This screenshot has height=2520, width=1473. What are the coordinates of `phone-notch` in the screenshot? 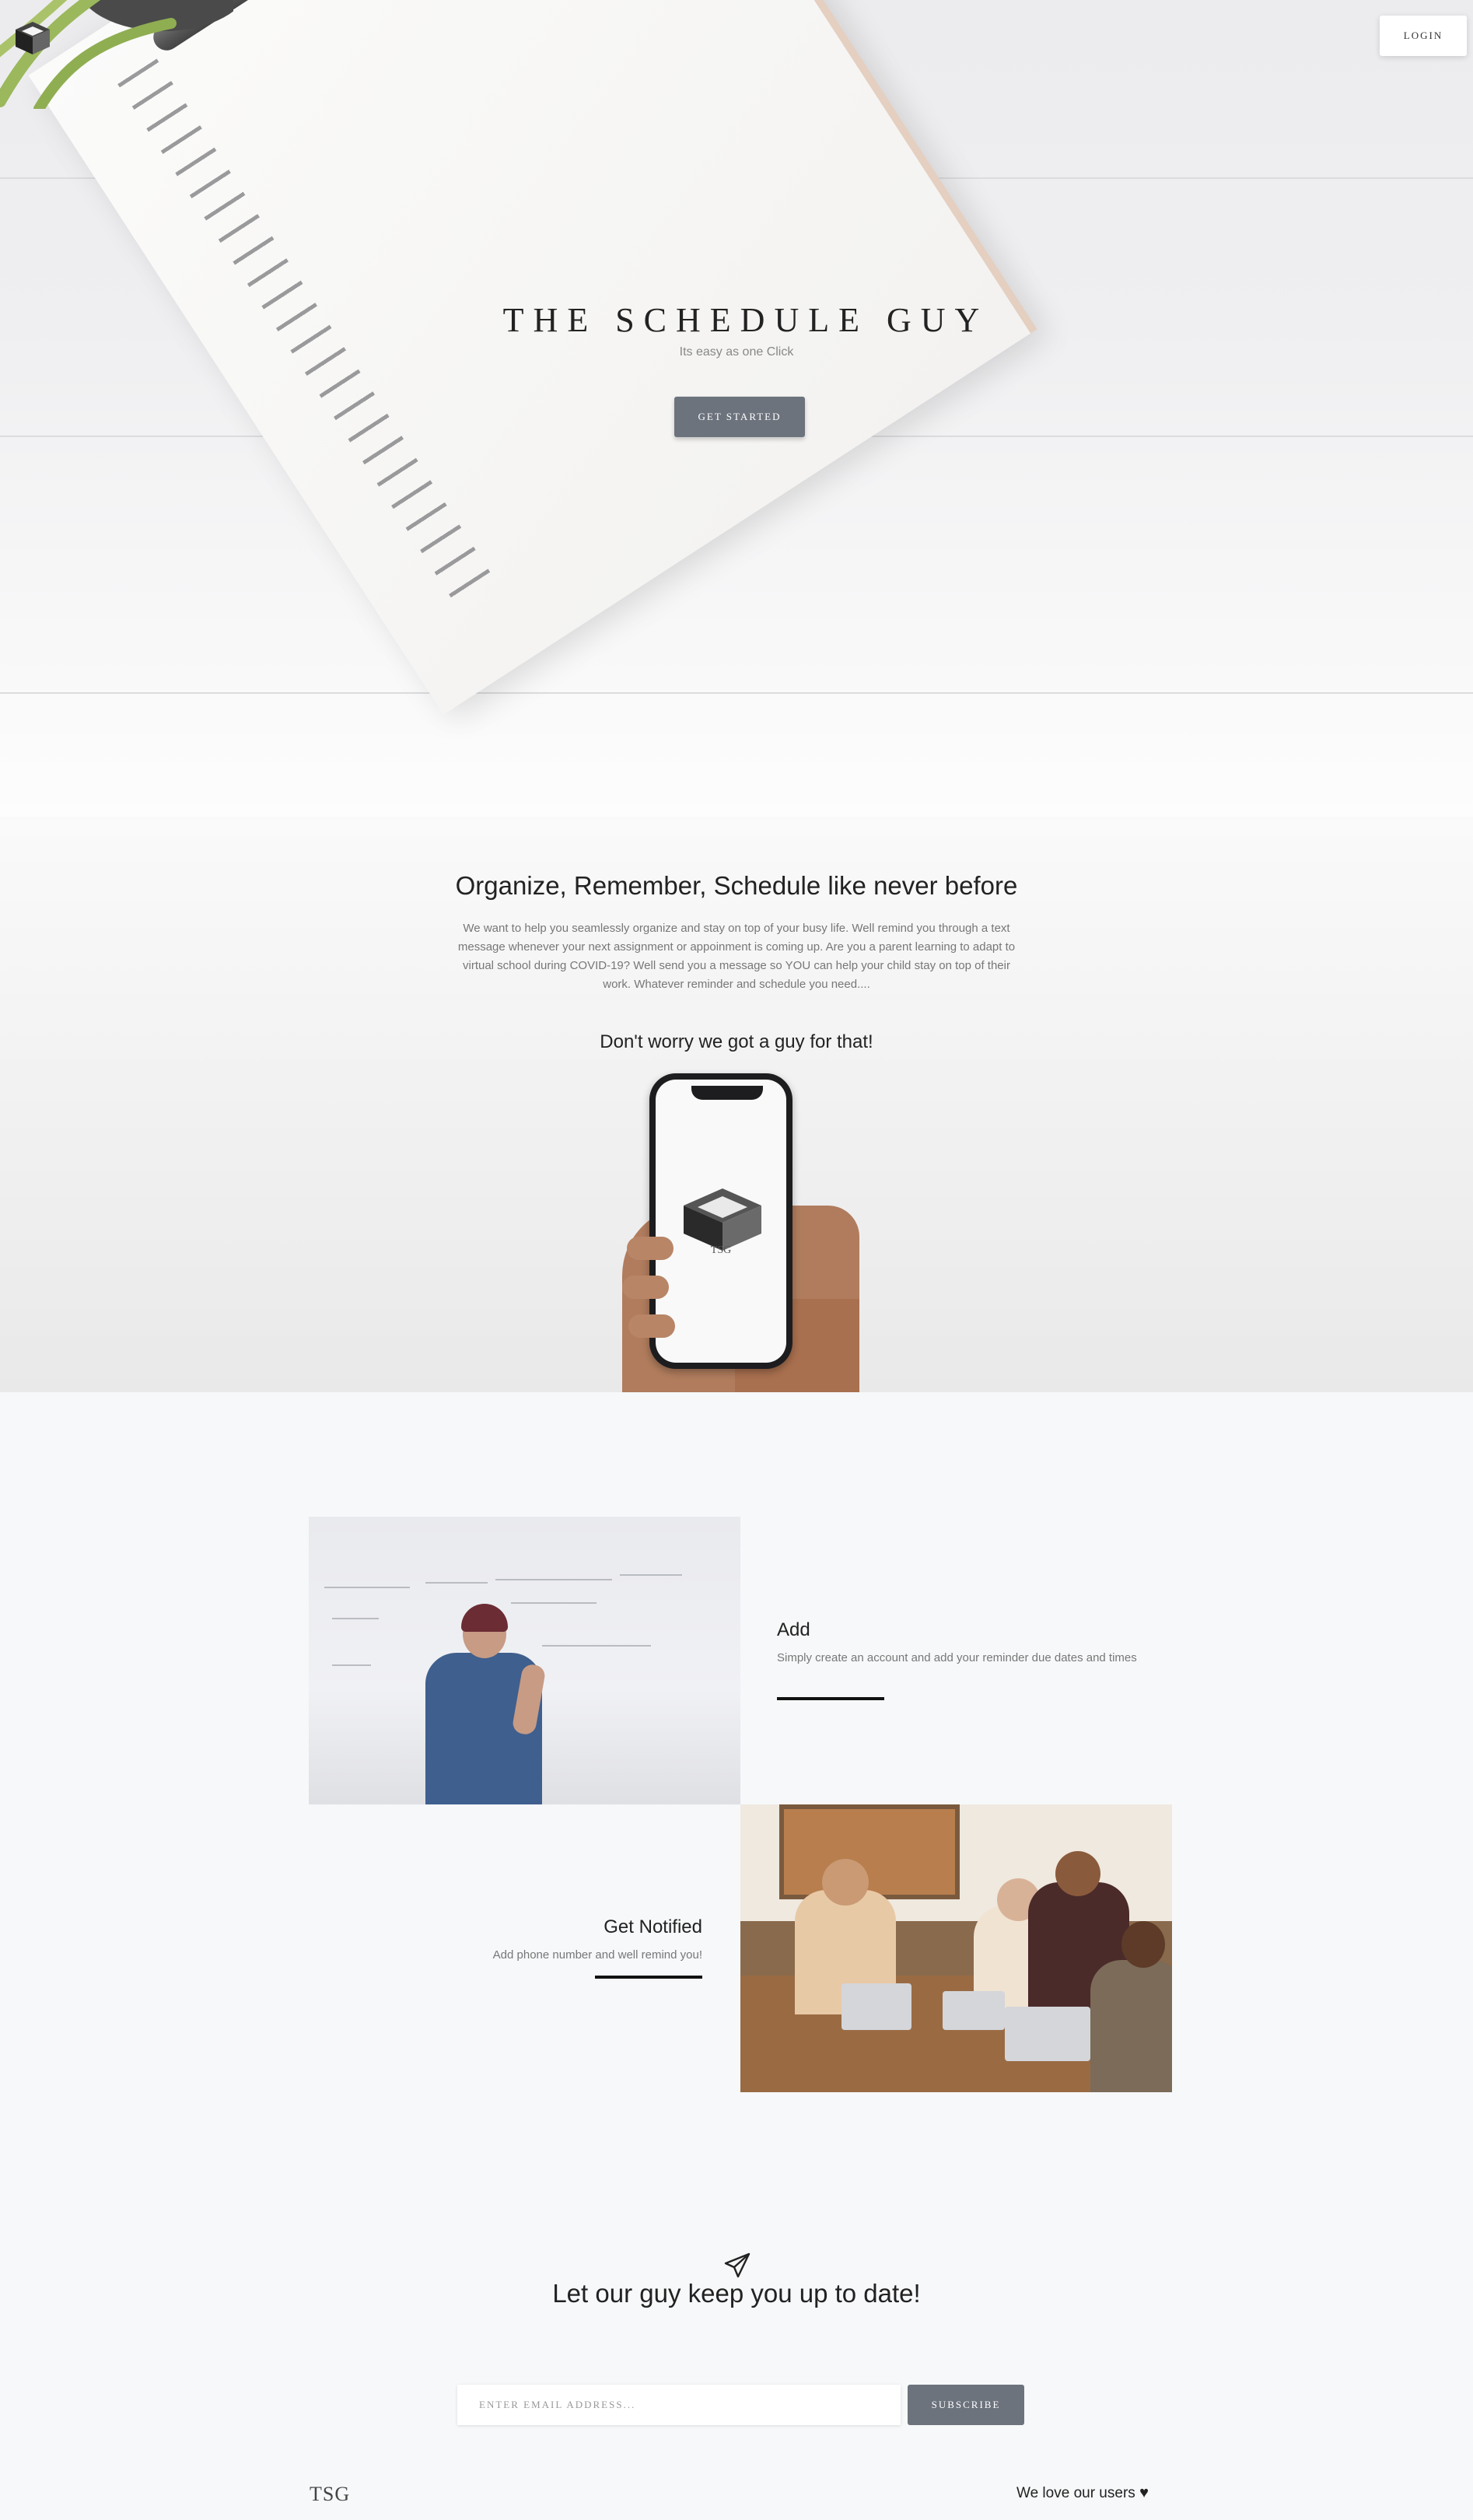 It's located at (727, 1093).